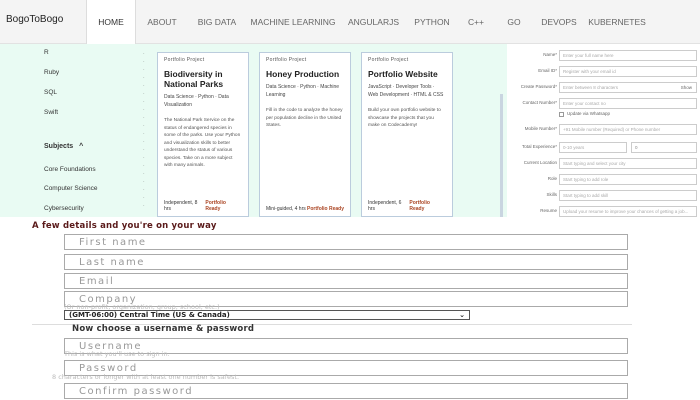  I want to click on nav-item-about: ABOUT, so click(162, 22).